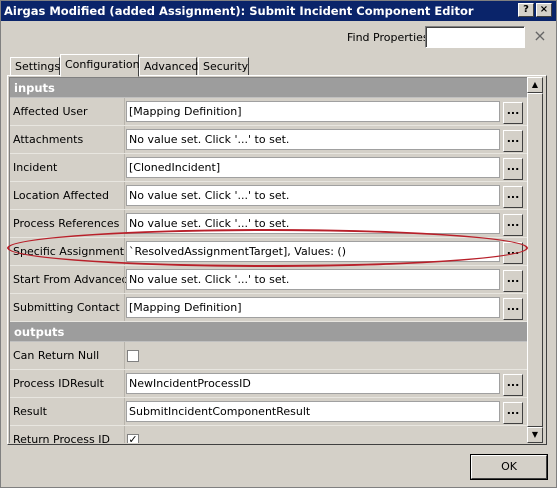 The image size is (557, 488). Describe the element at coordinates (475, 37) in the screenshot. I see `find-properties-input` at that location.